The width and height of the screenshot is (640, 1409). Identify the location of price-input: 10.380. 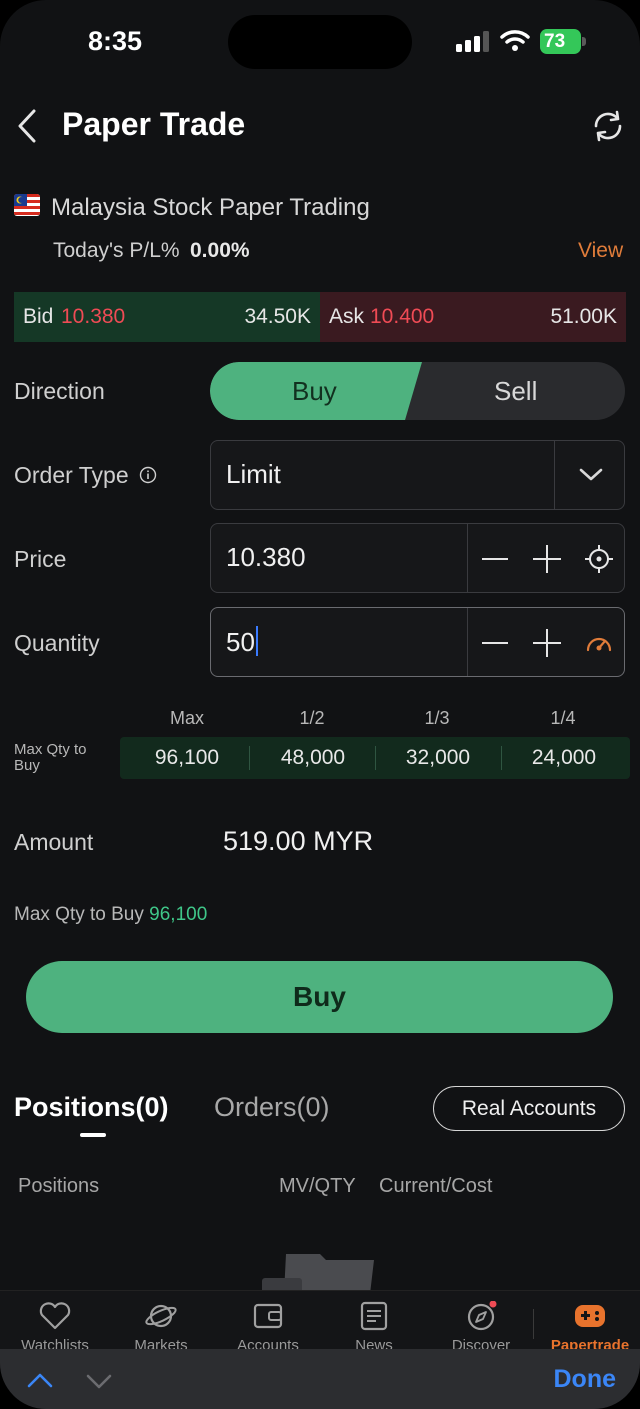
(266, 557).